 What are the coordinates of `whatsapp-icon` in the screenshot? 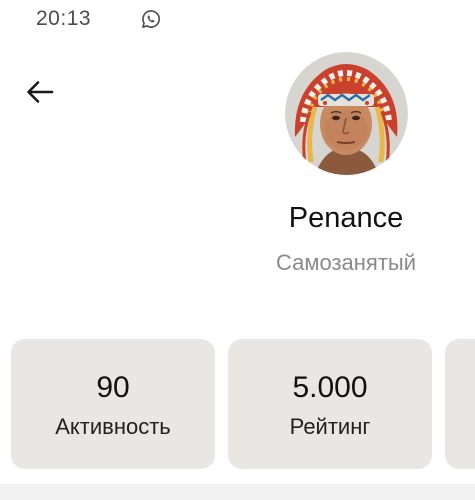 It's located at (151, 19).